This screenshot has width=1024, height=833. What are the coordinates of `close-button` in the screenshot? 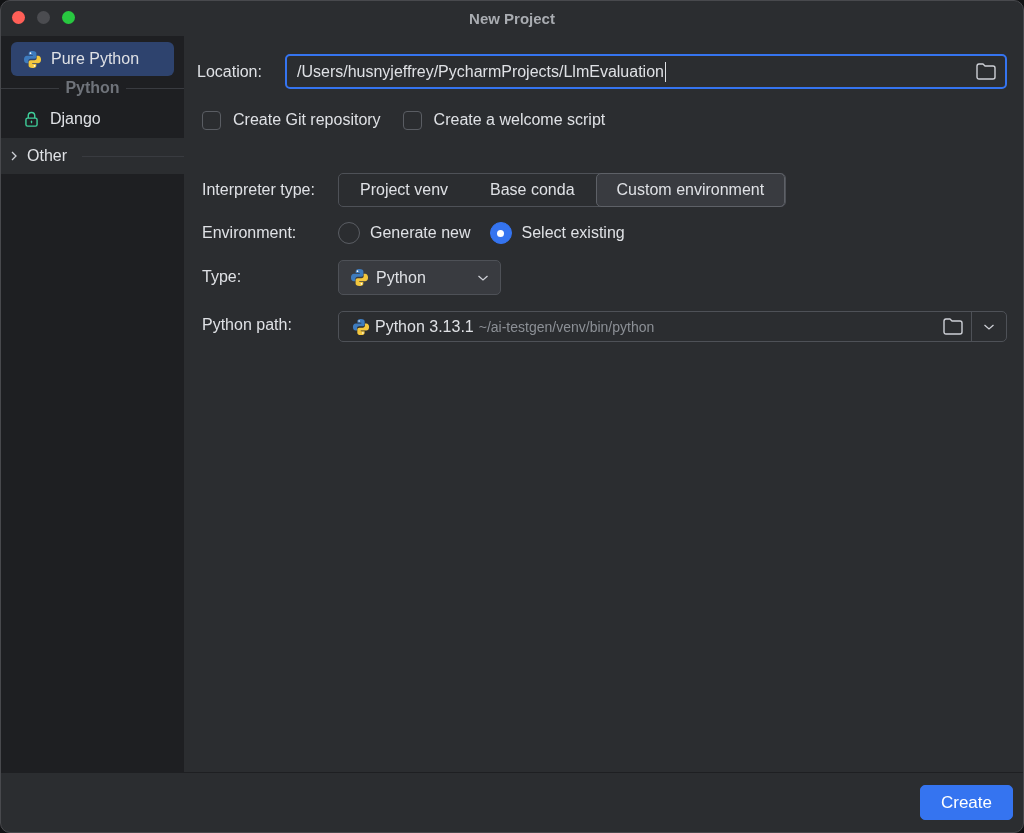 It's located at (18, 17).